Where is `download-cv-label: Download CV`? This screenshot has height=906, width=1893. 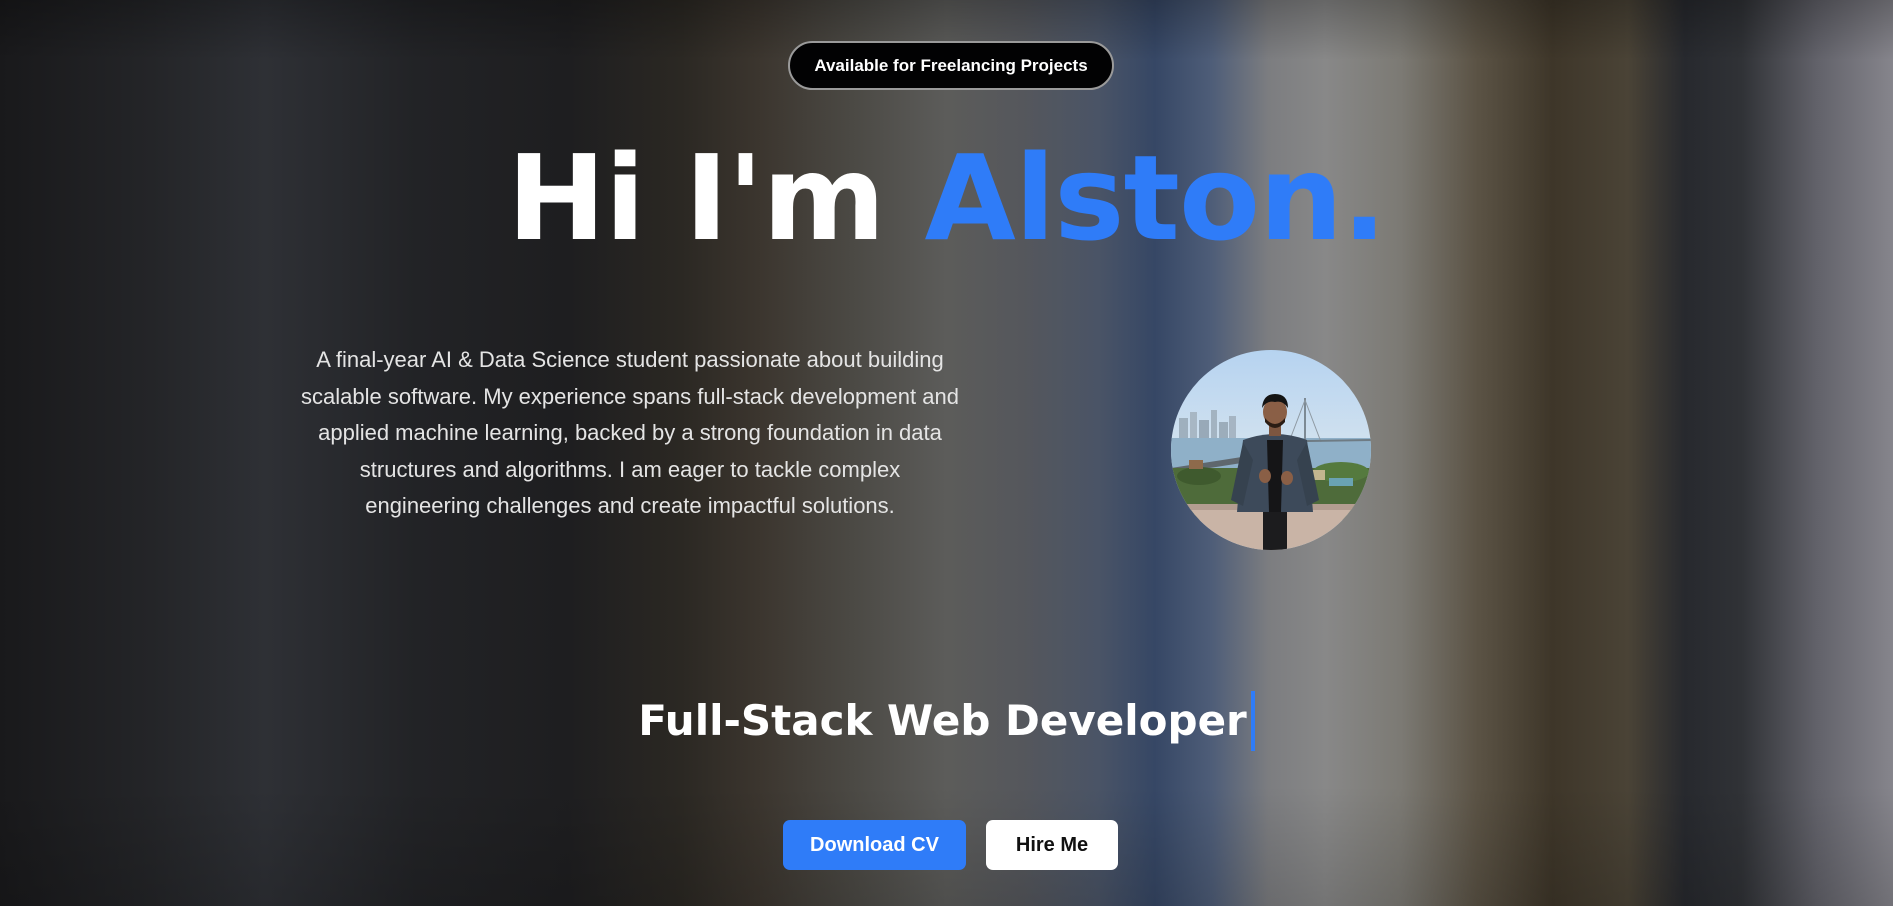
download-cv-label: Download CV is located at coordinates (874, 844).